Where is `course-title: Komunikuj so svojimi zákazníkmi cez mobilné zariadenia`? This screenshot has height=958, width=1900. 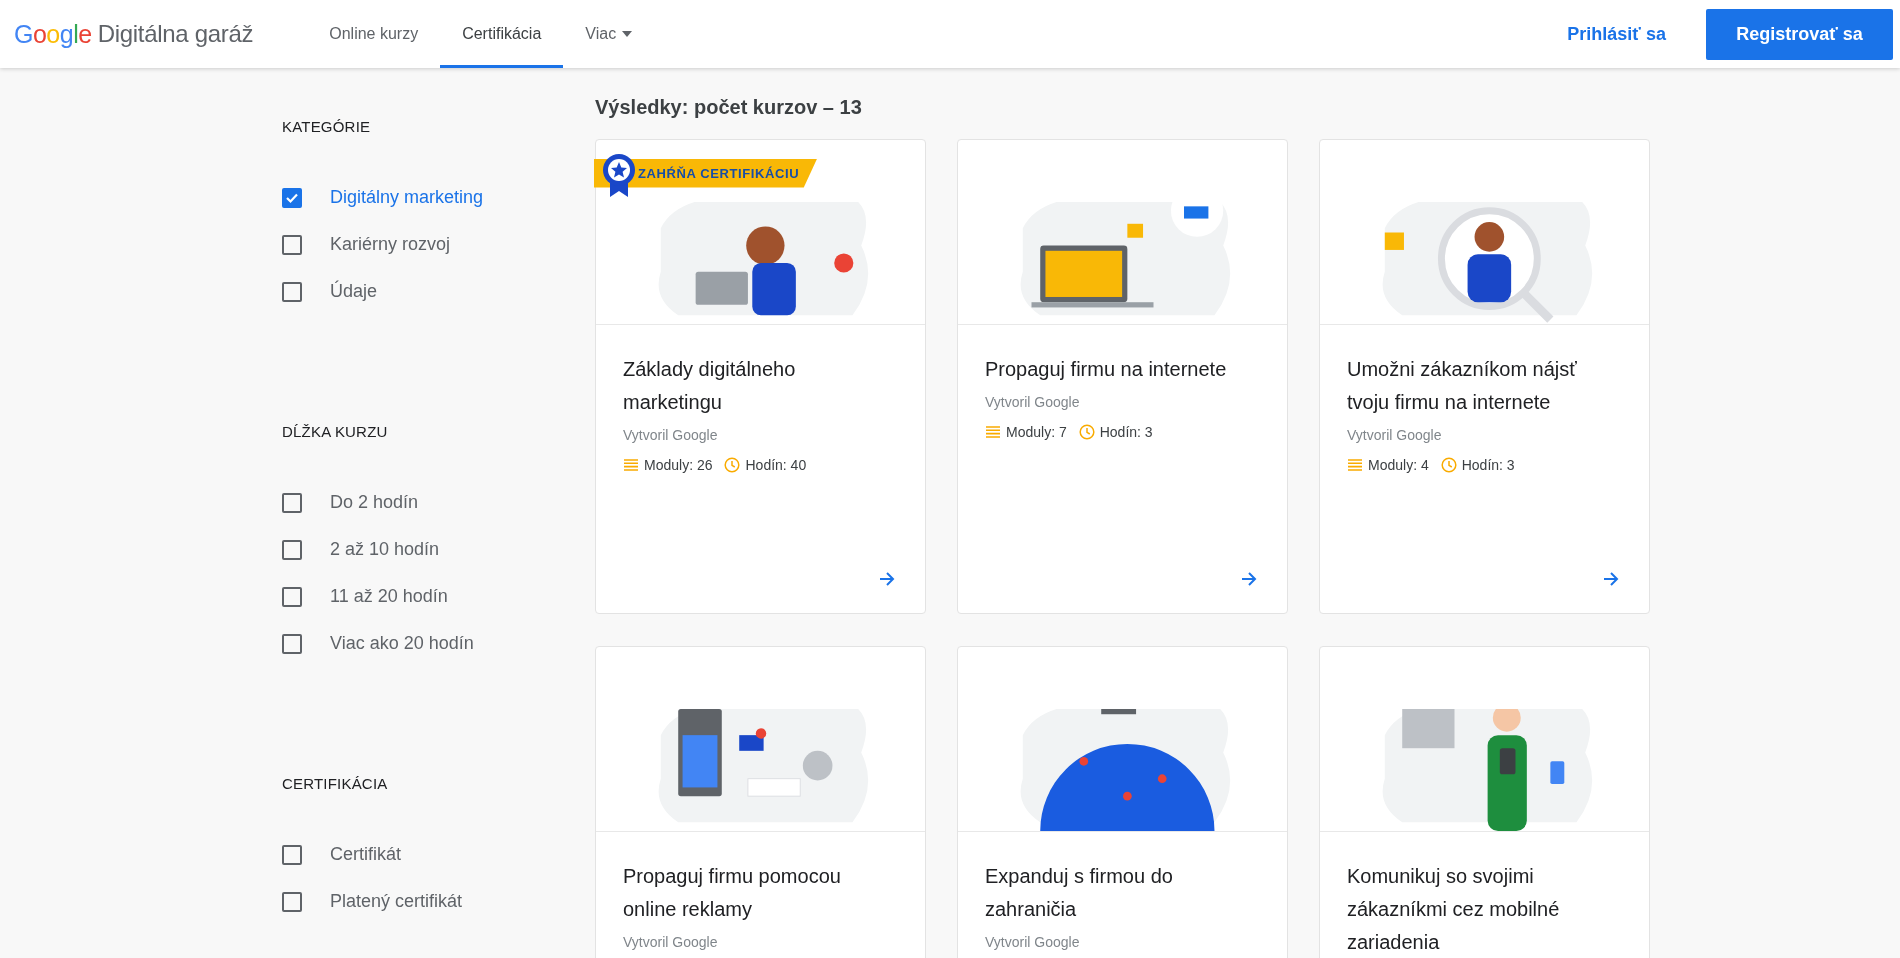 course-title: Komunikuj so svojimi zákazníkmi cez mobilné zariadenia is located at coordinates (1484, 909).